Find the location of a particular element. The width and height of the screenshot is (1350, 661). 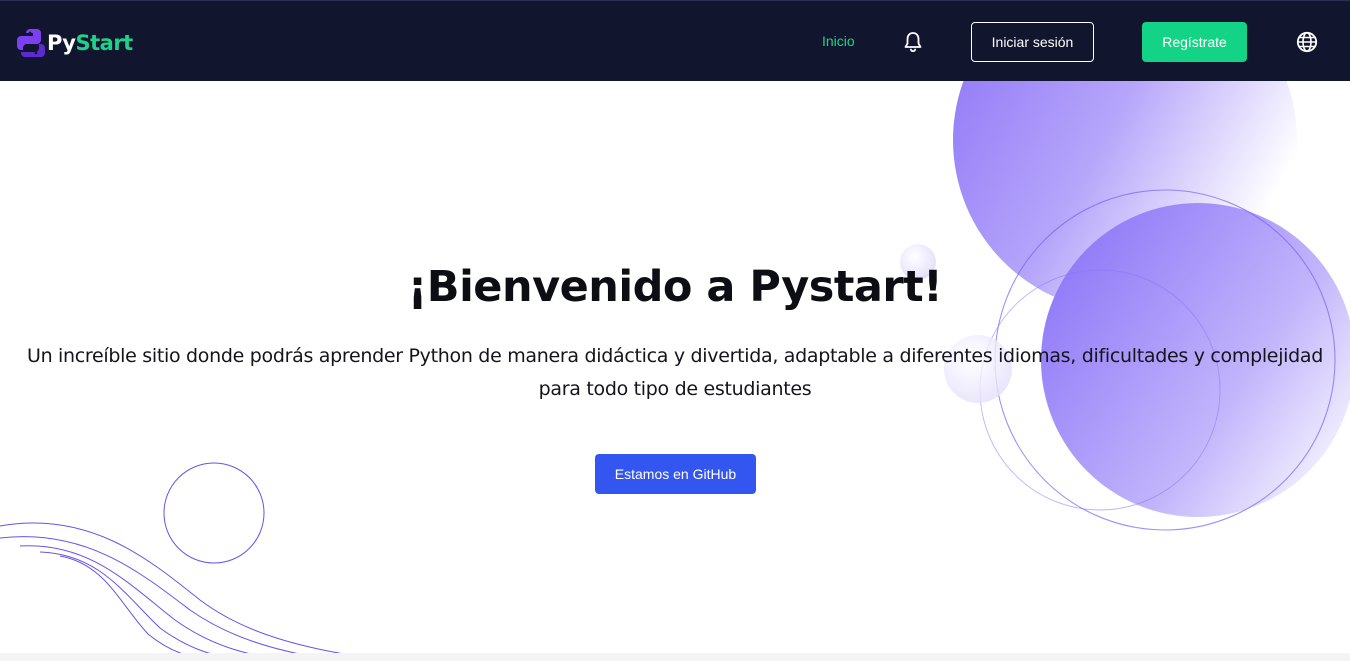

decor-waves is located at coordinates (175, 591).